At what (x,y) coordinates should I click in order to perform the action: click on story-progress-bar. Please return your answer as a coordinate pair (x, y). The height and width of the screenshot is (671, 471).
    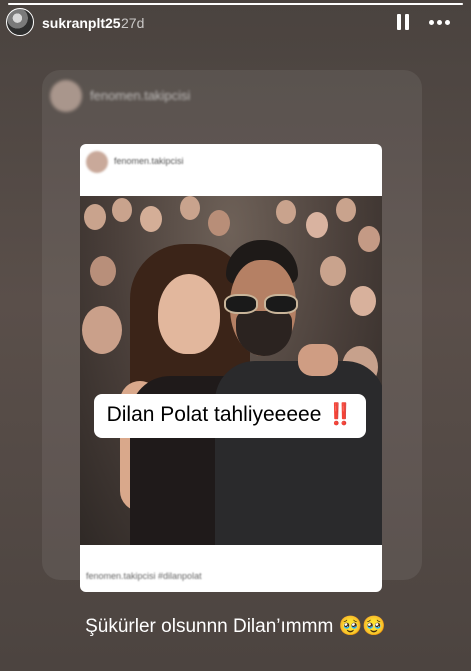
    Looking at the image, I should click on (235, 4).